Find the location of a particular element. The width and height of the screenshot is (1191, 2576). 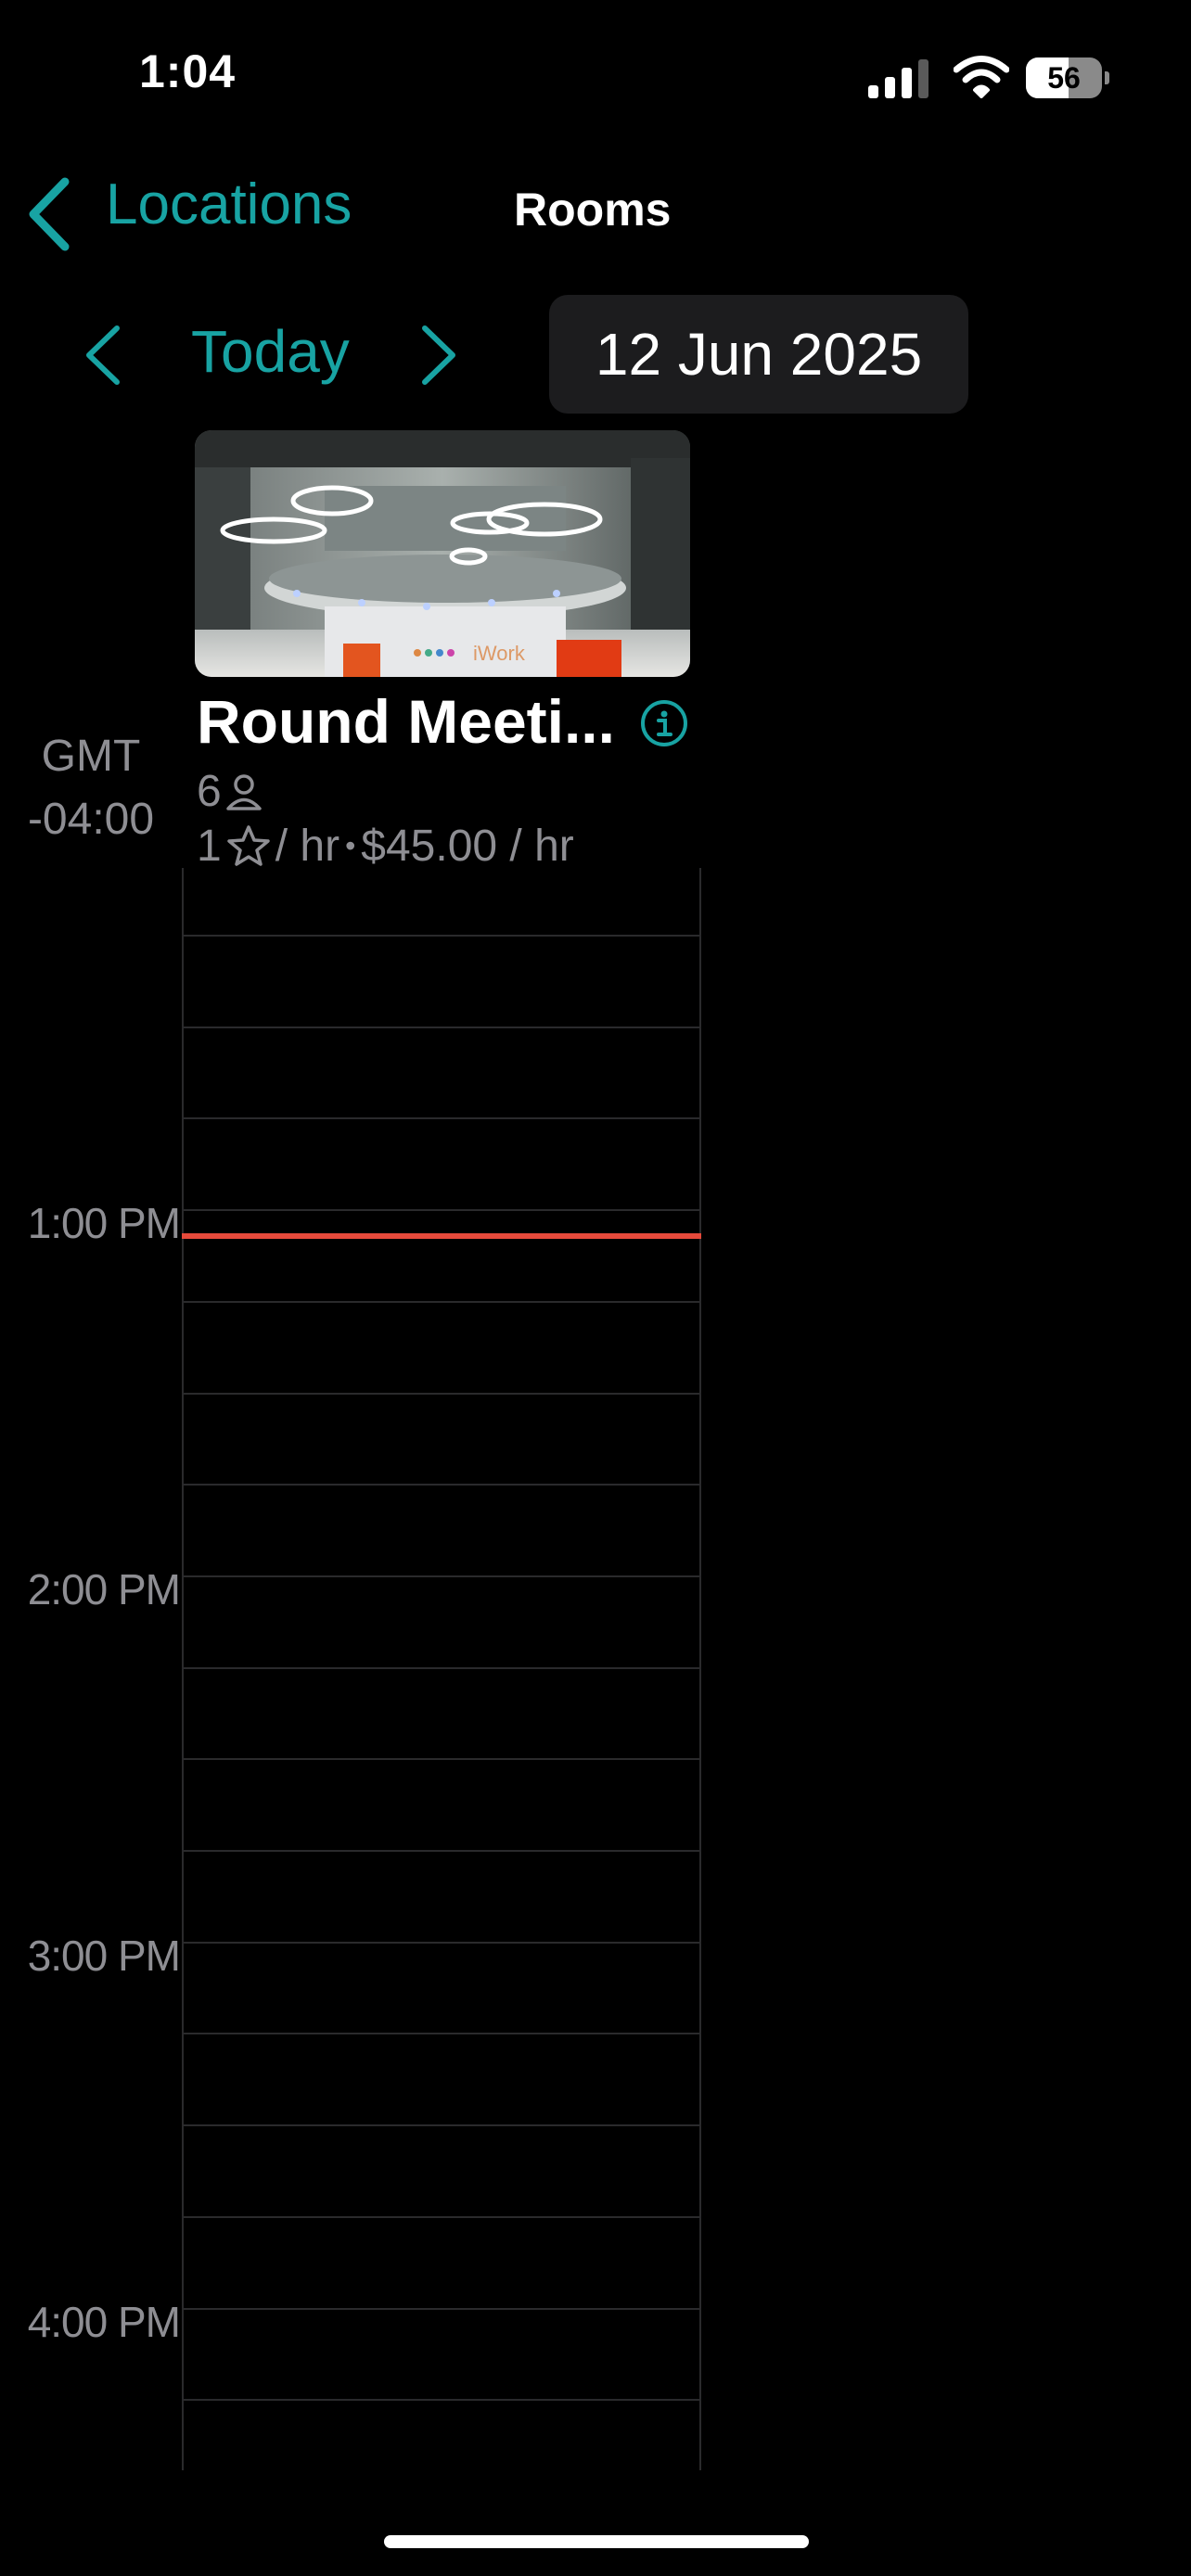

page-title: Rooms is located at coordinates (593, 210).